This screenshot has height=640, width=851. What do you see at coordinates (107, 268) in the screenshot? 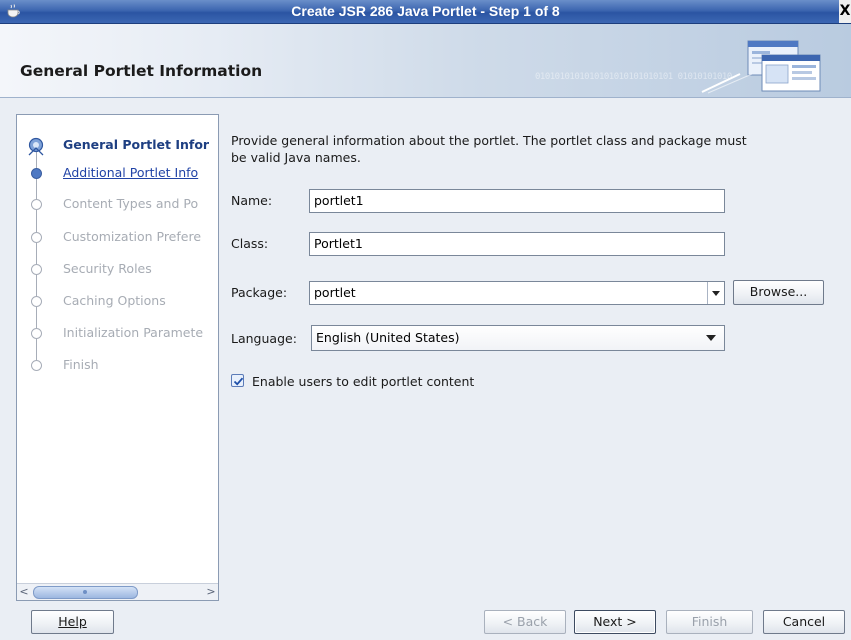
I see `step-label: Security Roles` at bounding box center [107, 268].